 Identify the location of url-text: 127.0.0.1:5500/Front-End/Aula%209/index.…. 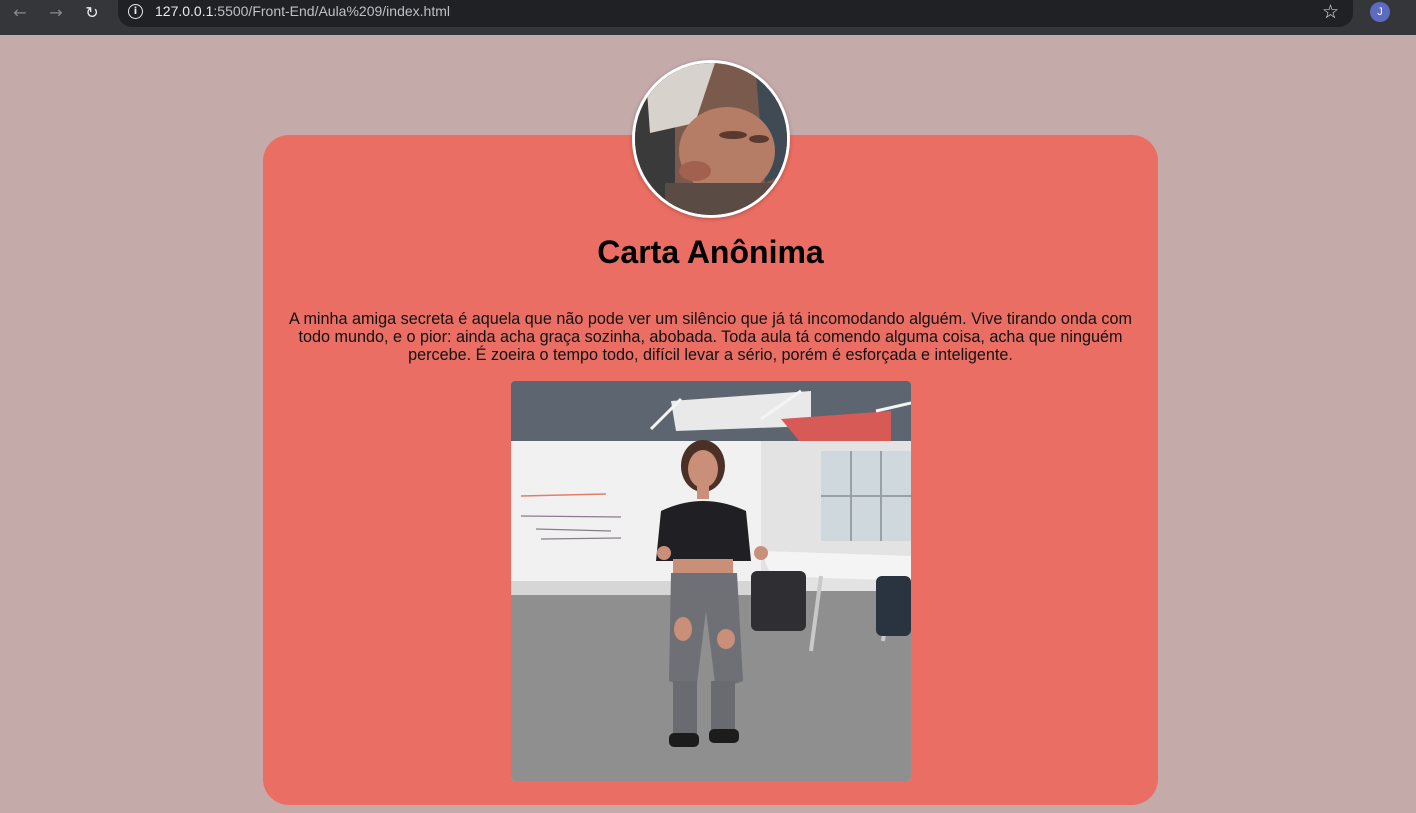
(302, 11).